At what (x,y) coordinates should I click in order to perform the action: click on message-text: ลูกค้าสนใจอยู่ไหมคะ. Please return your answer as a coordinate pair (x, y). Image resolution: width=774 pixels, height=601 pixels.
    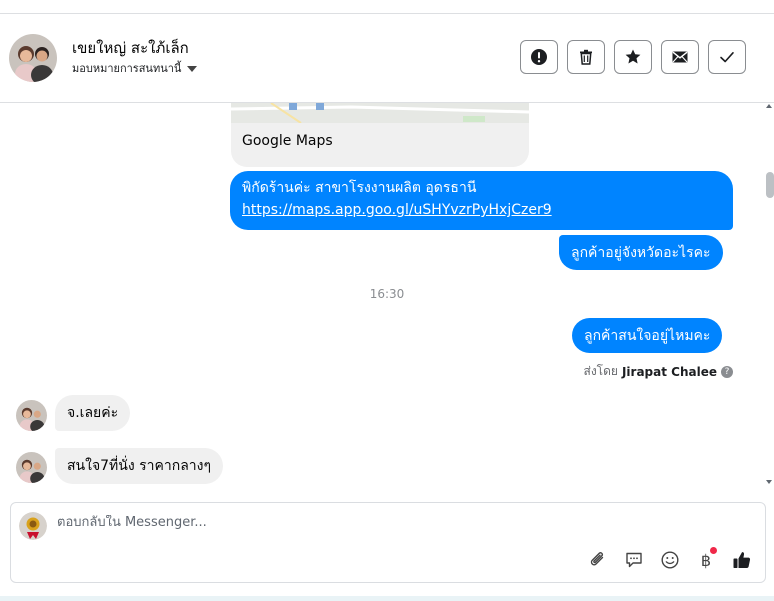
    Looking at the image, I should click on (647, 335).